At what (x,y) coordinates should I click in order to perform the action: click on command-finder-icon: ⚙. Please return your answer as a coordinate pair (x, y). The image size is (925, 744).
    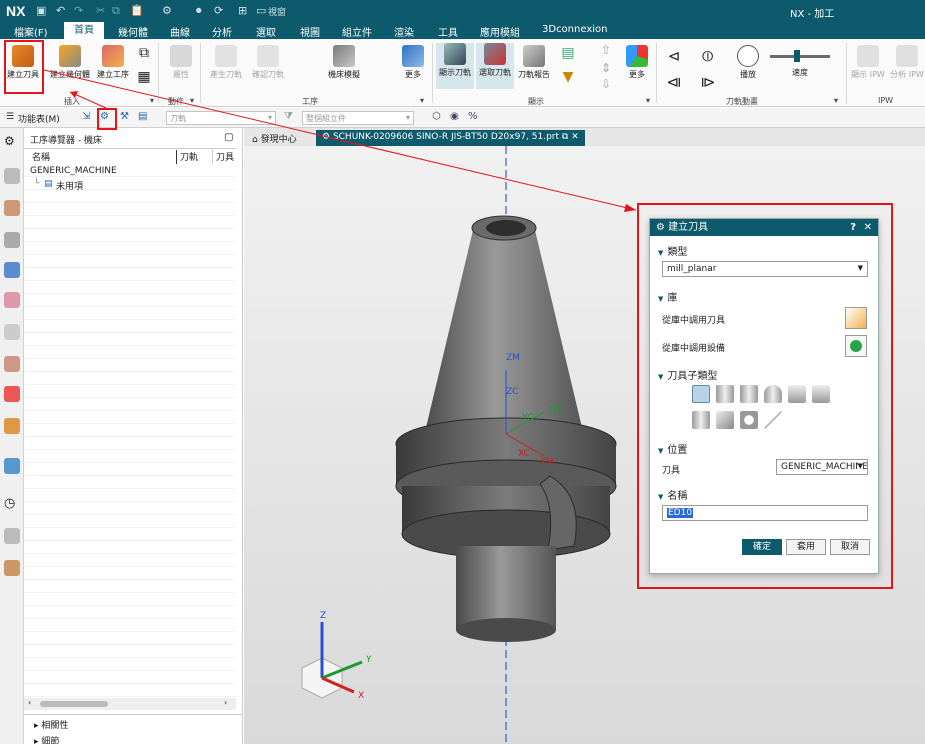
    Looking at the image, I should click on (167, 10).